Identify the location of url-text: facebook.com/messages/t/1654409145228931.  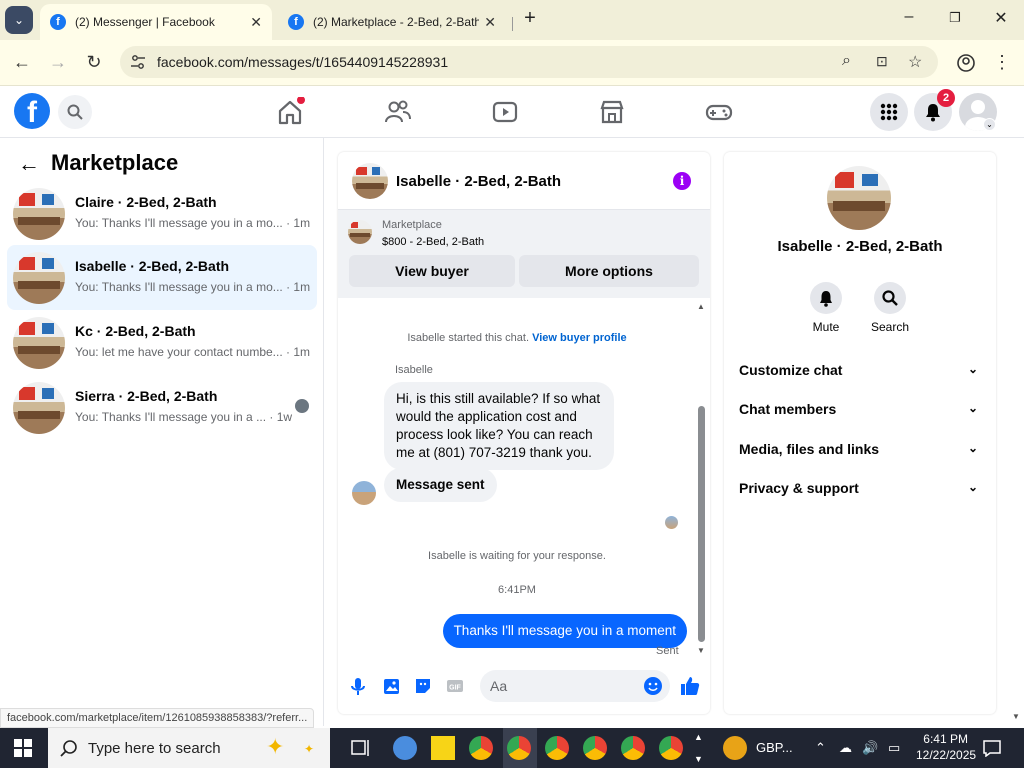
(302, 62).